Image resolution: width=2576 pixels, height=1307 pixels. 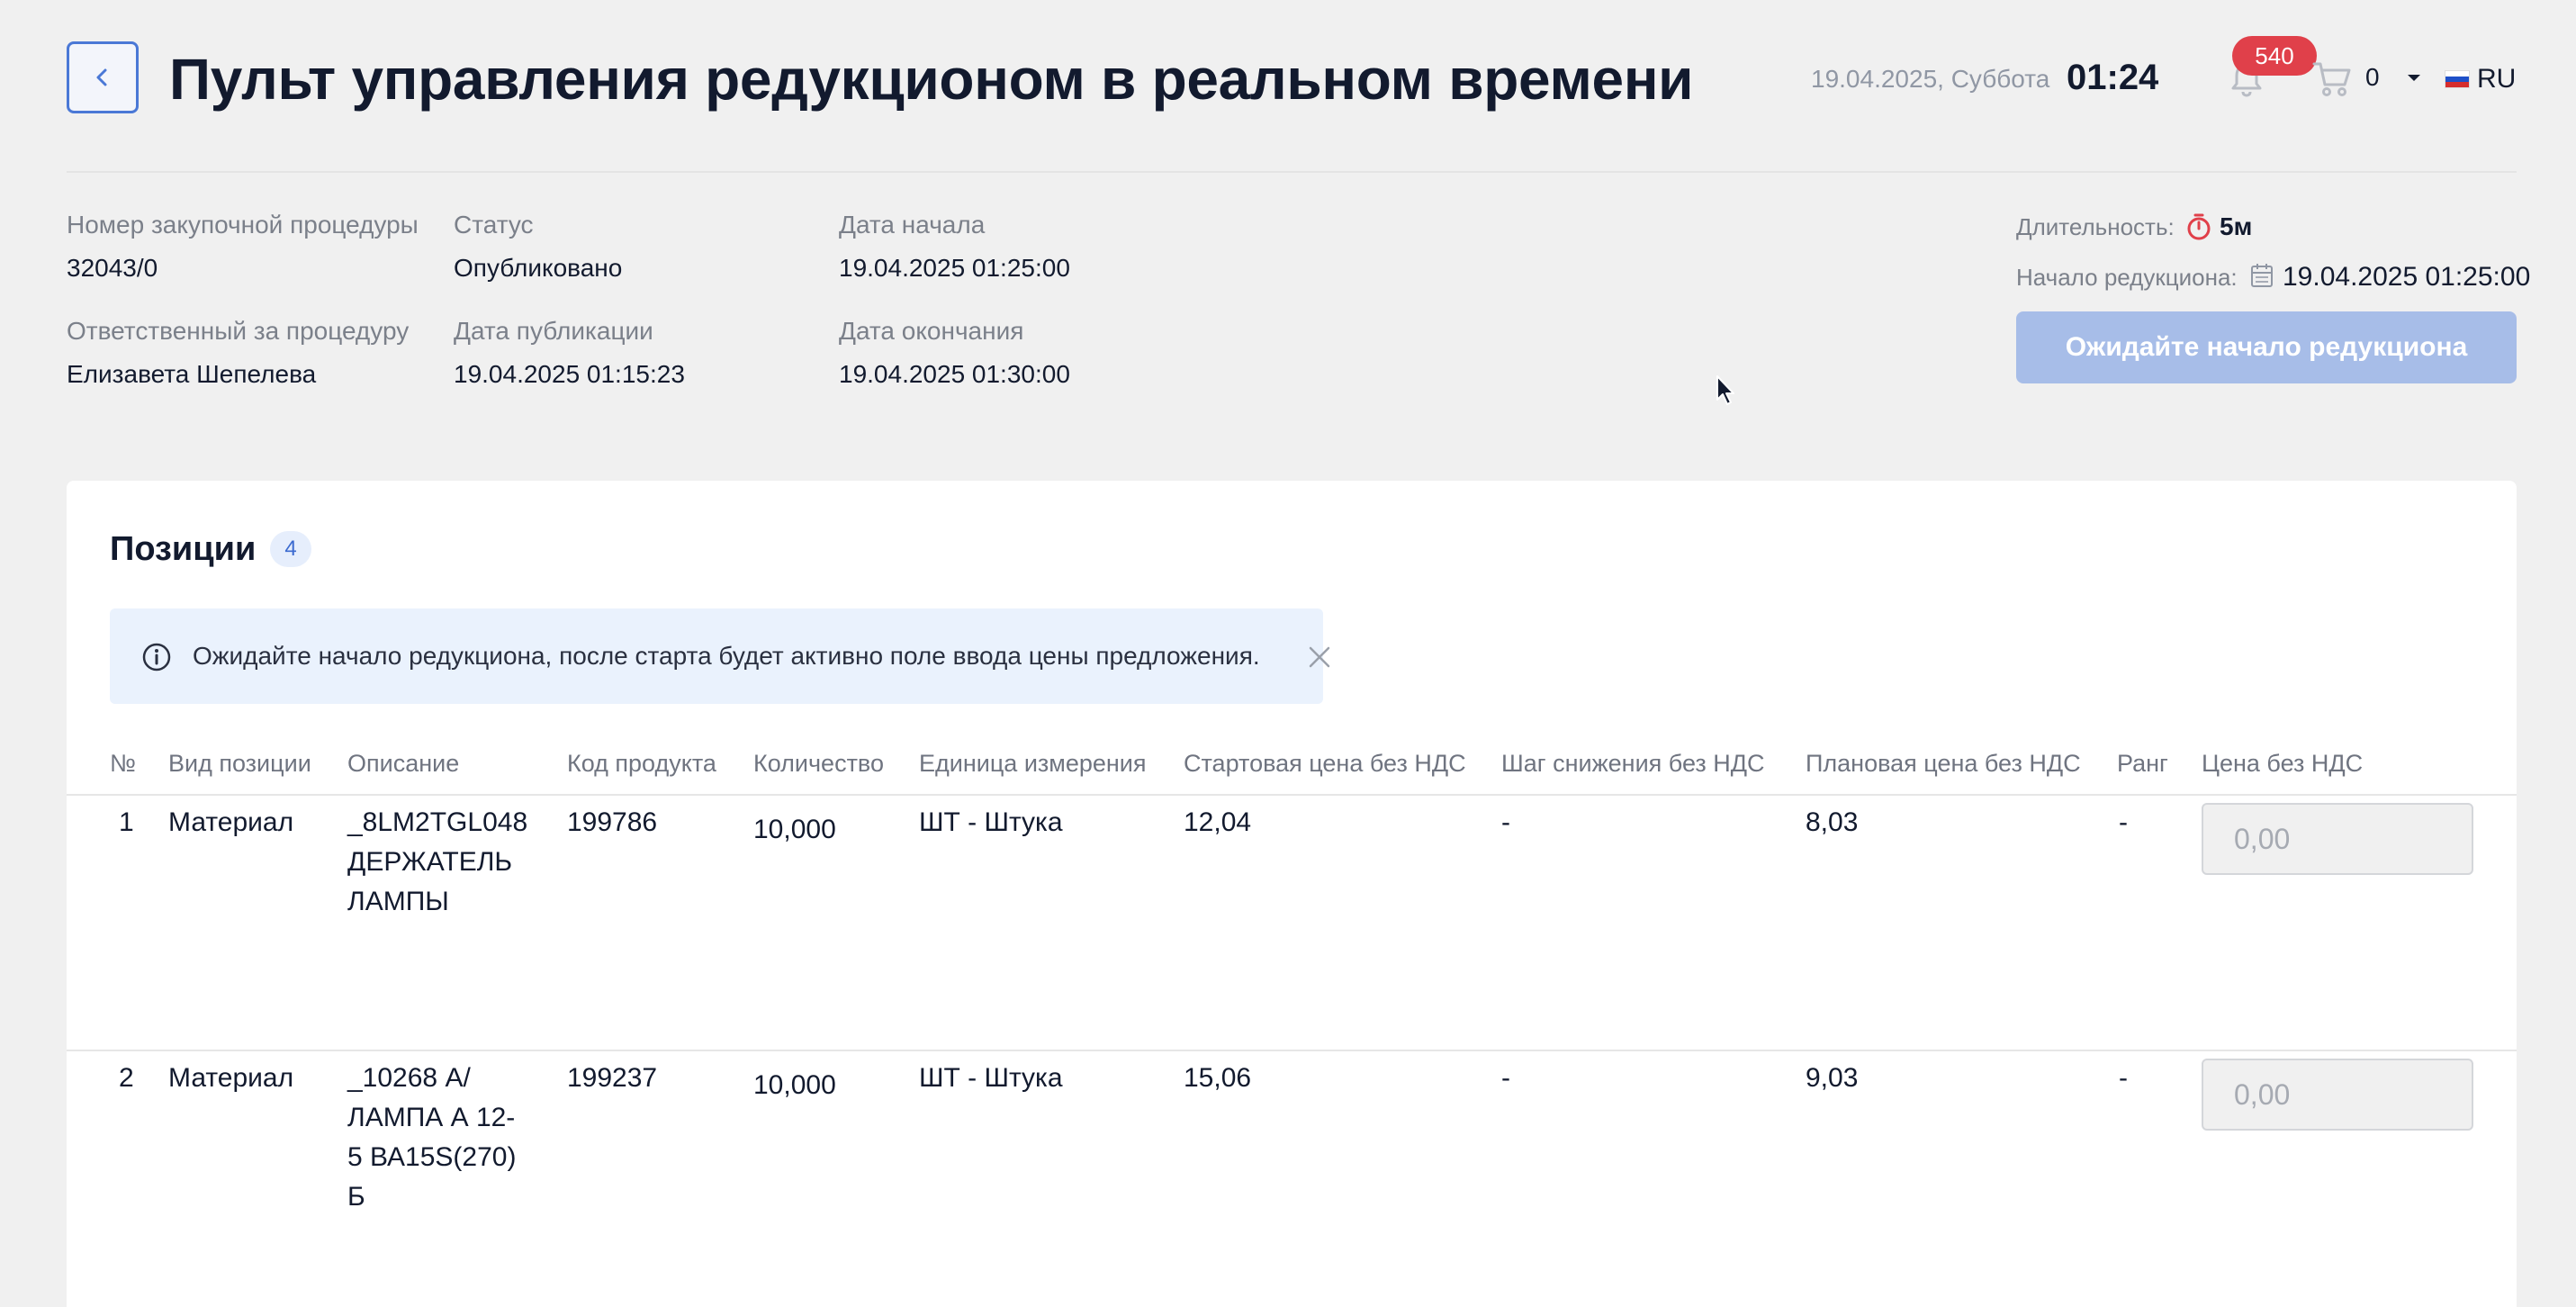 What do you see at coordinates (403, 764) in the screenshot?
I see `col-header-description: Описание` at bounding box center [403, 764].